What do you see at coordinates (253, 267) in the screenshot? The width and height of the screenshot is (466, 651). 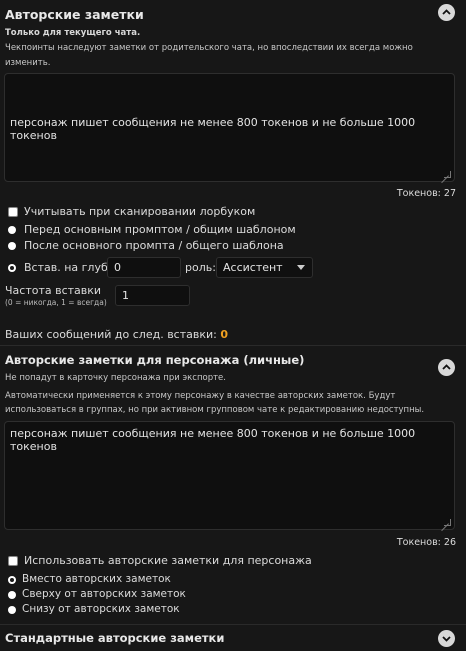 I see `role-value: Ассистент` at bounding box center [253, 267].